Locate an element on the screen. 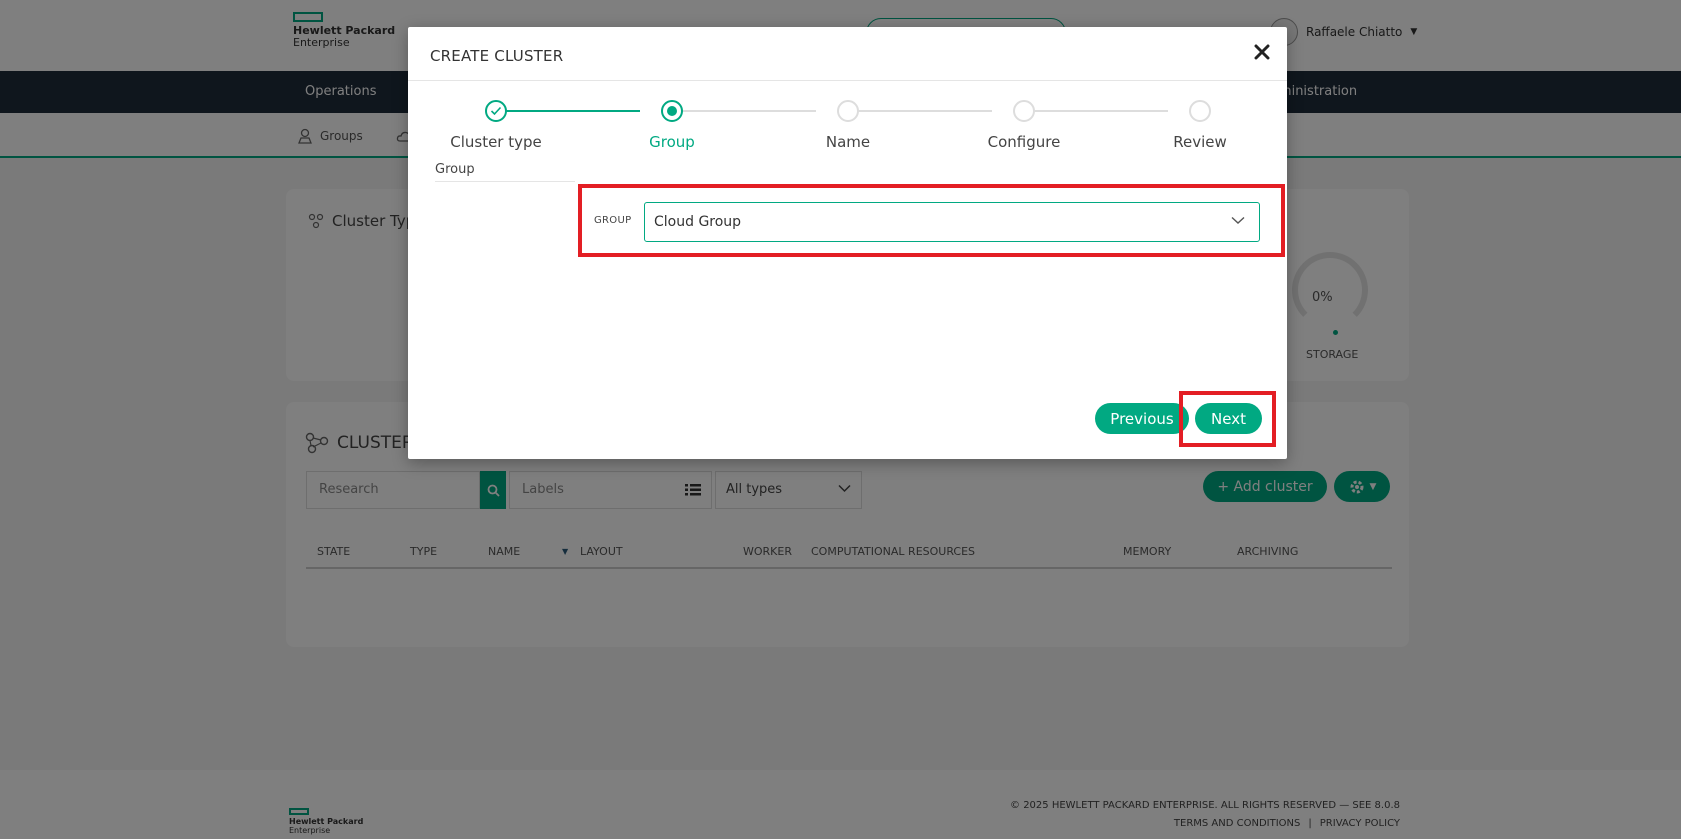 The height and width of the screenshot is (839, 1681). active-step-dot is located at coordinates (672, 111).